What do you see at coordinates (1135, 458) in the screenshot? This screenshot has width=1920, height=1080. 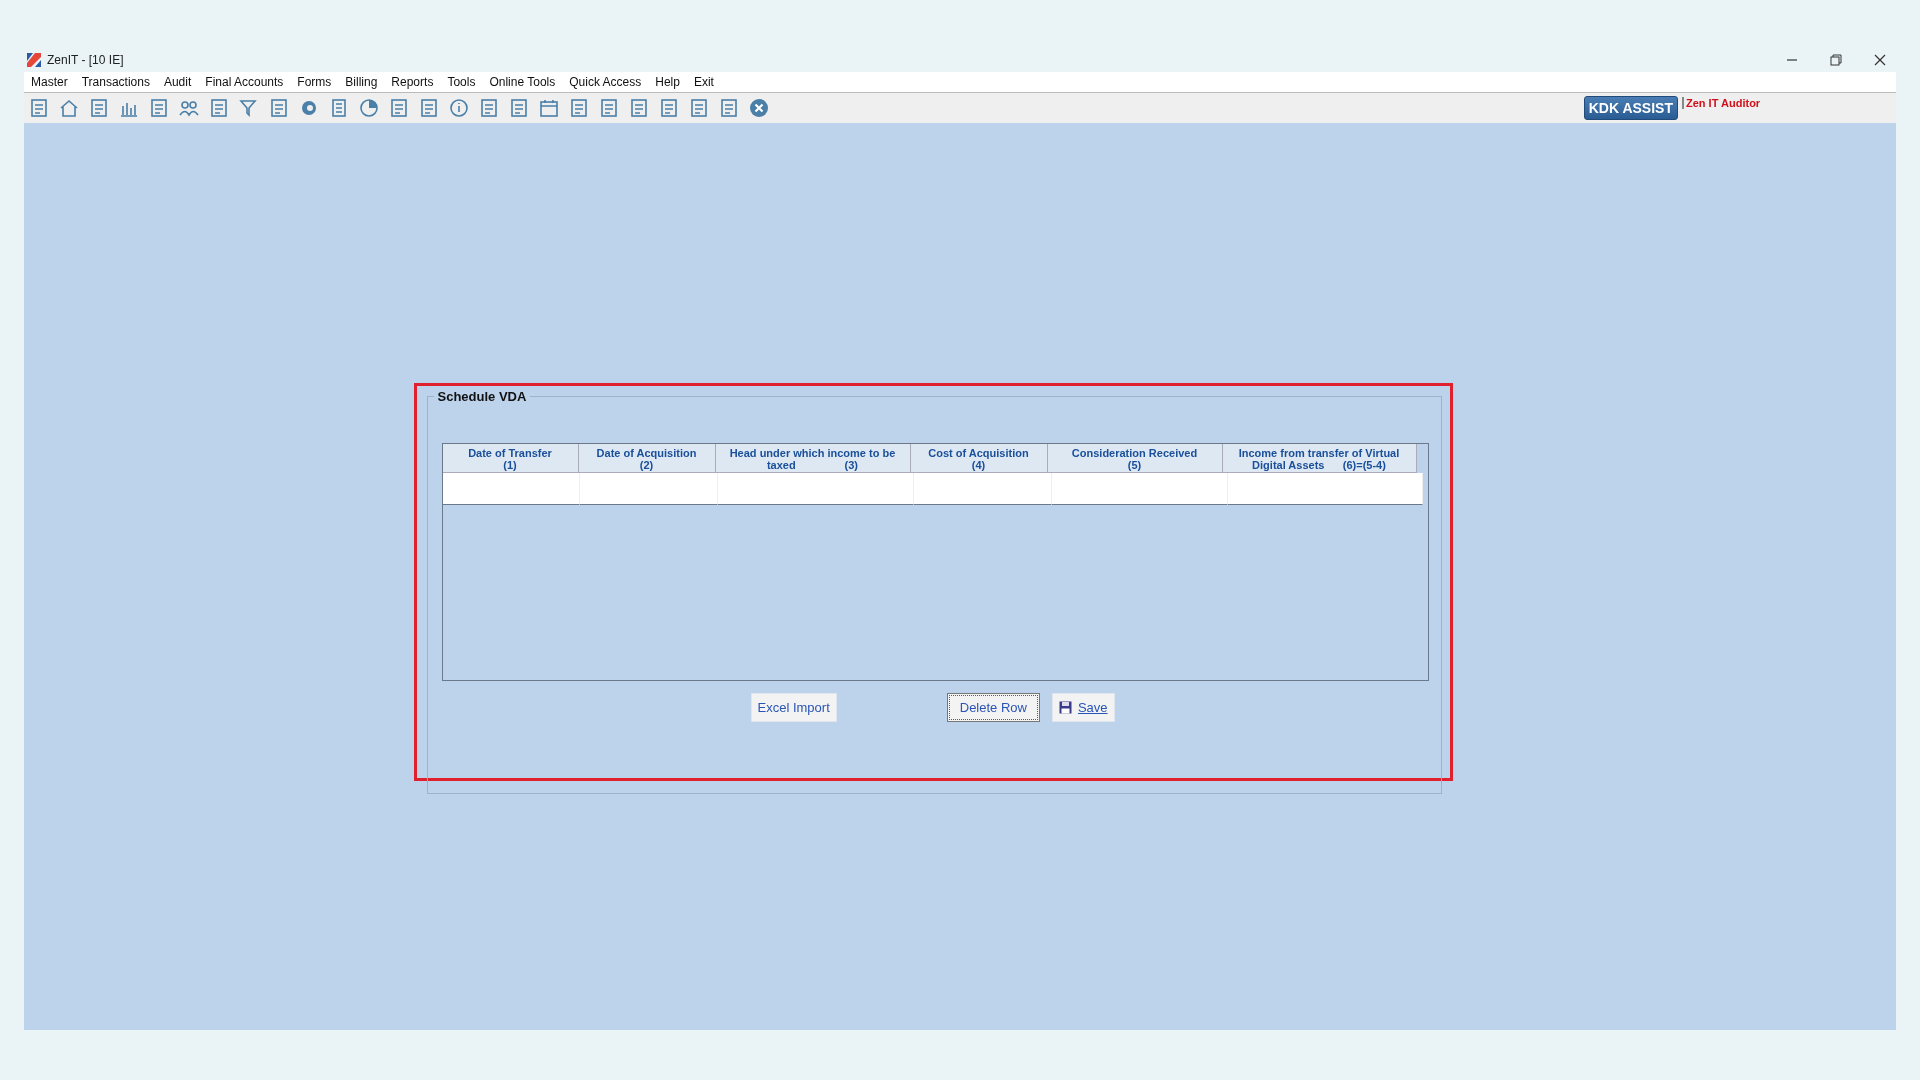 I see `column-header: Consideration Received (5)` at bounding box center [1135, 458].